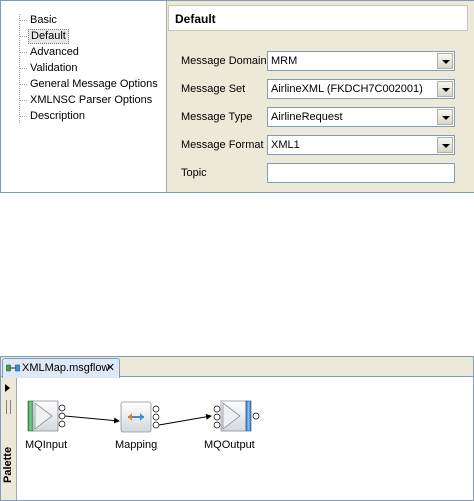 This screenshot has height=501, width=474. What do you see at coordinates (46, 445) in the screenshot?
I see `mqinput-label: MQInput` at bounding box center [46, 445].